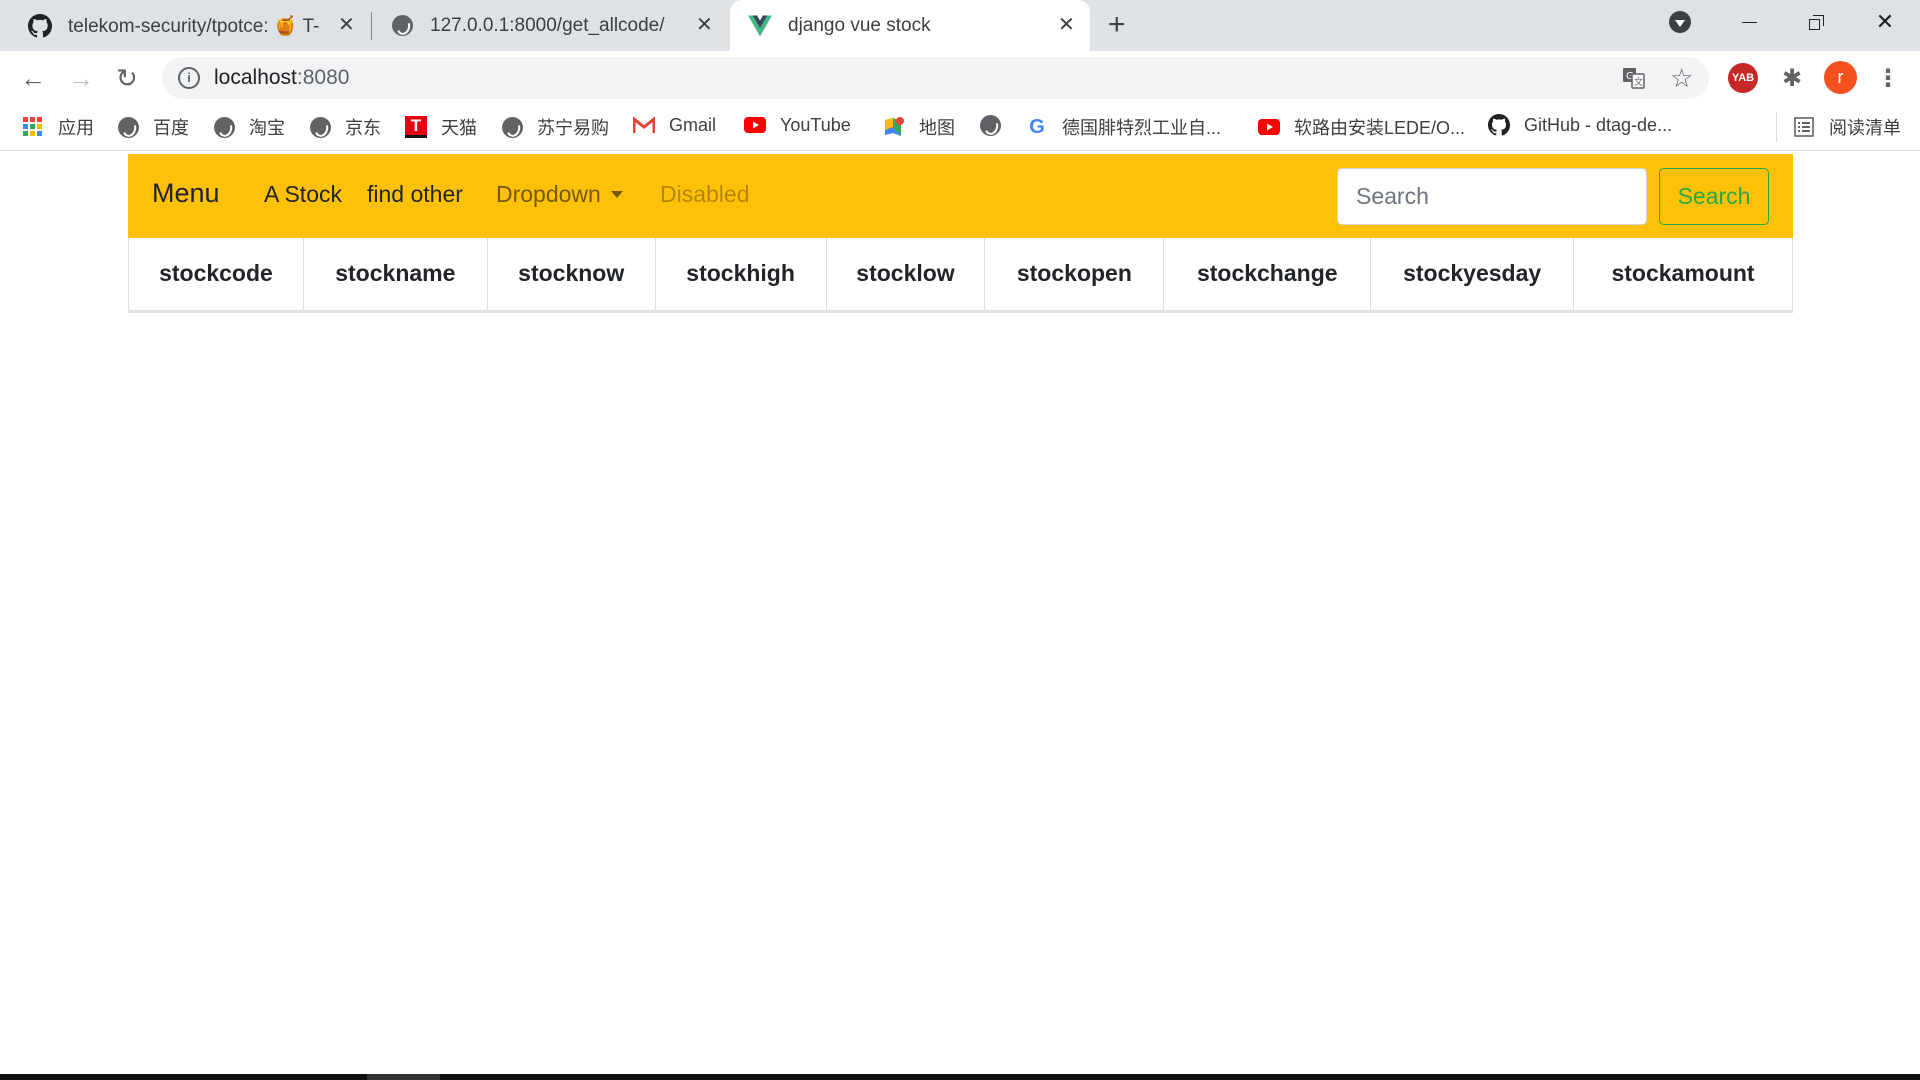 Image resolution: width=1920 pixels, height=1080 pixels. Describe the element at coordinates (186, 193) in the screenshot. I see `navbar-brand: Menu` at that location.